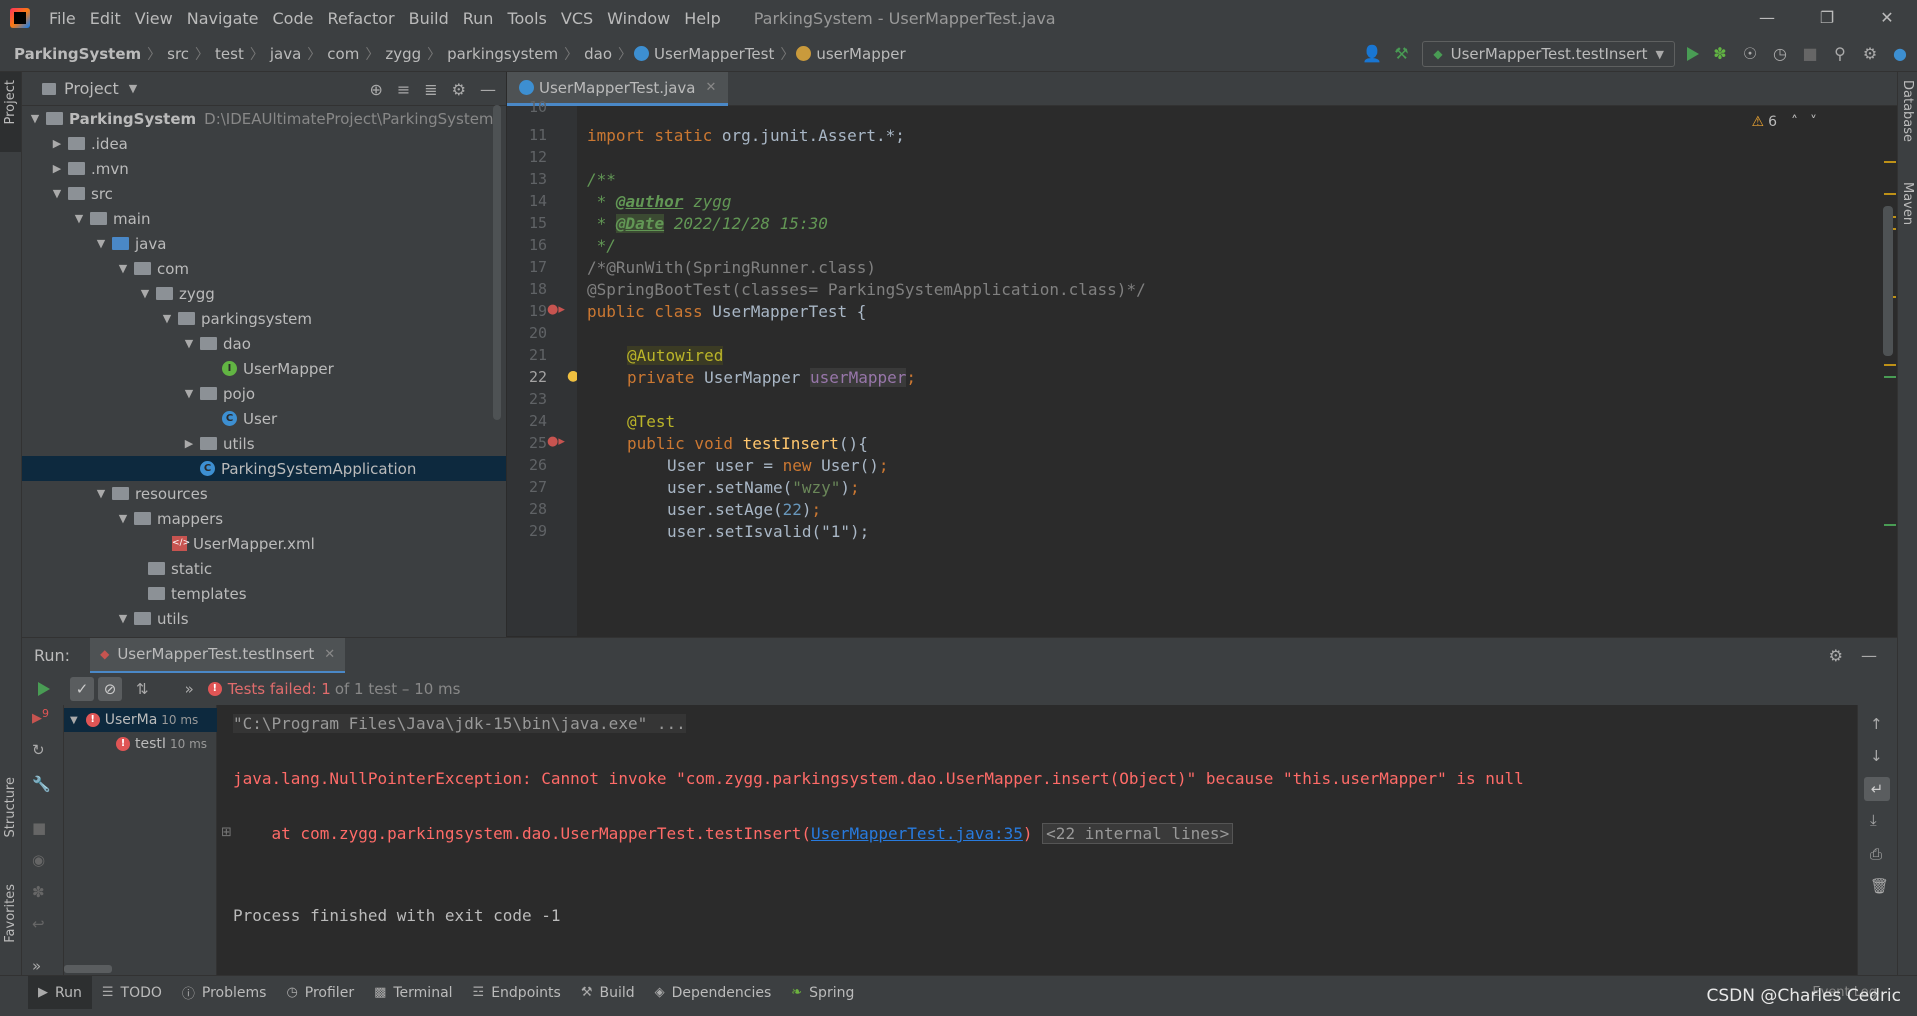  I want to click on tree-item: ▼ pojo, so click(264, 393).